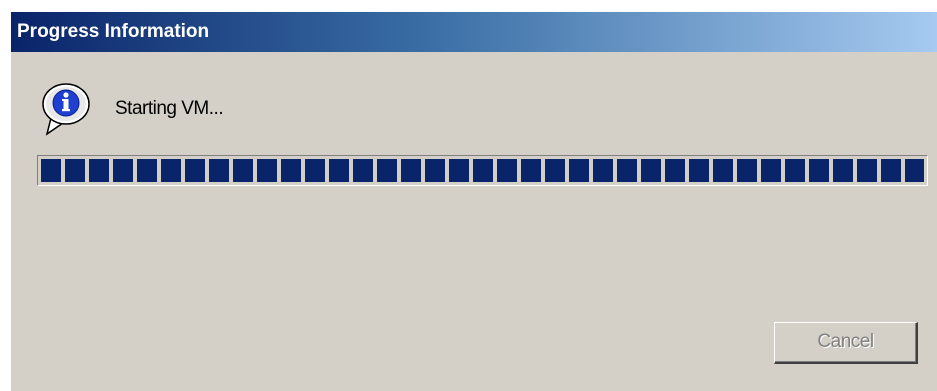  Describe the element at coordinates (474, 32) in the screenshot. I see `title-bar: Progress Information` at that location.